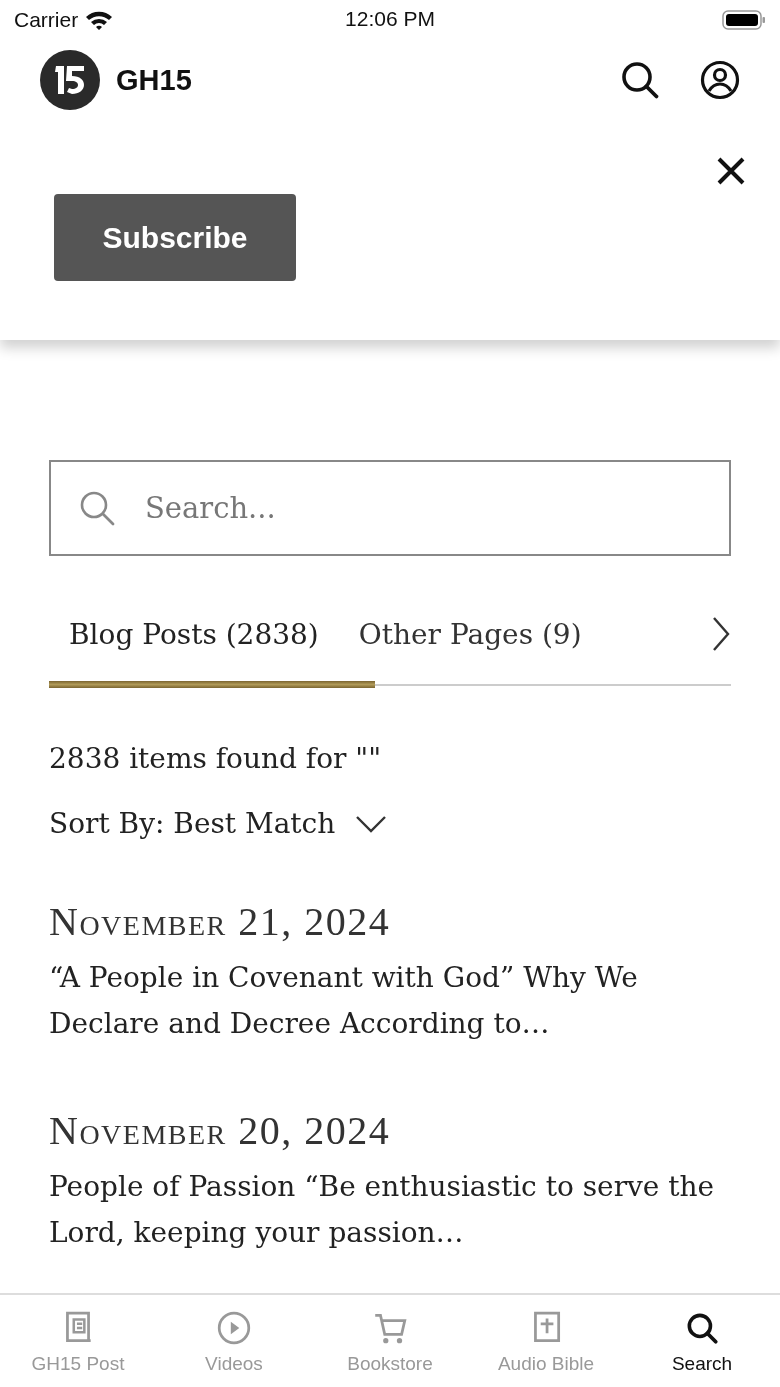 This screenshot has height=1387, width=780. Describe the element at coordinates (175, 237) in the screenshot. I see `subscribe-button: Subscribe` at that location.